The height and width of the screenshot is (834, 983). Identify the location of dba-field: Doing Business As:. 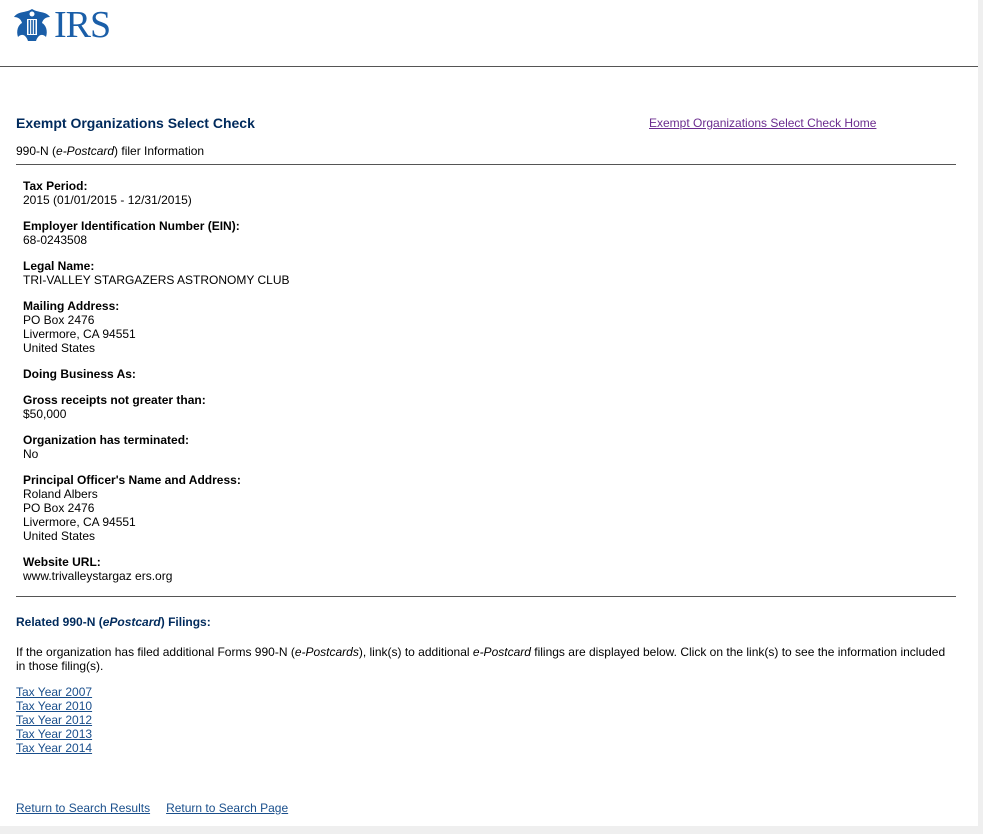
(473, 374).